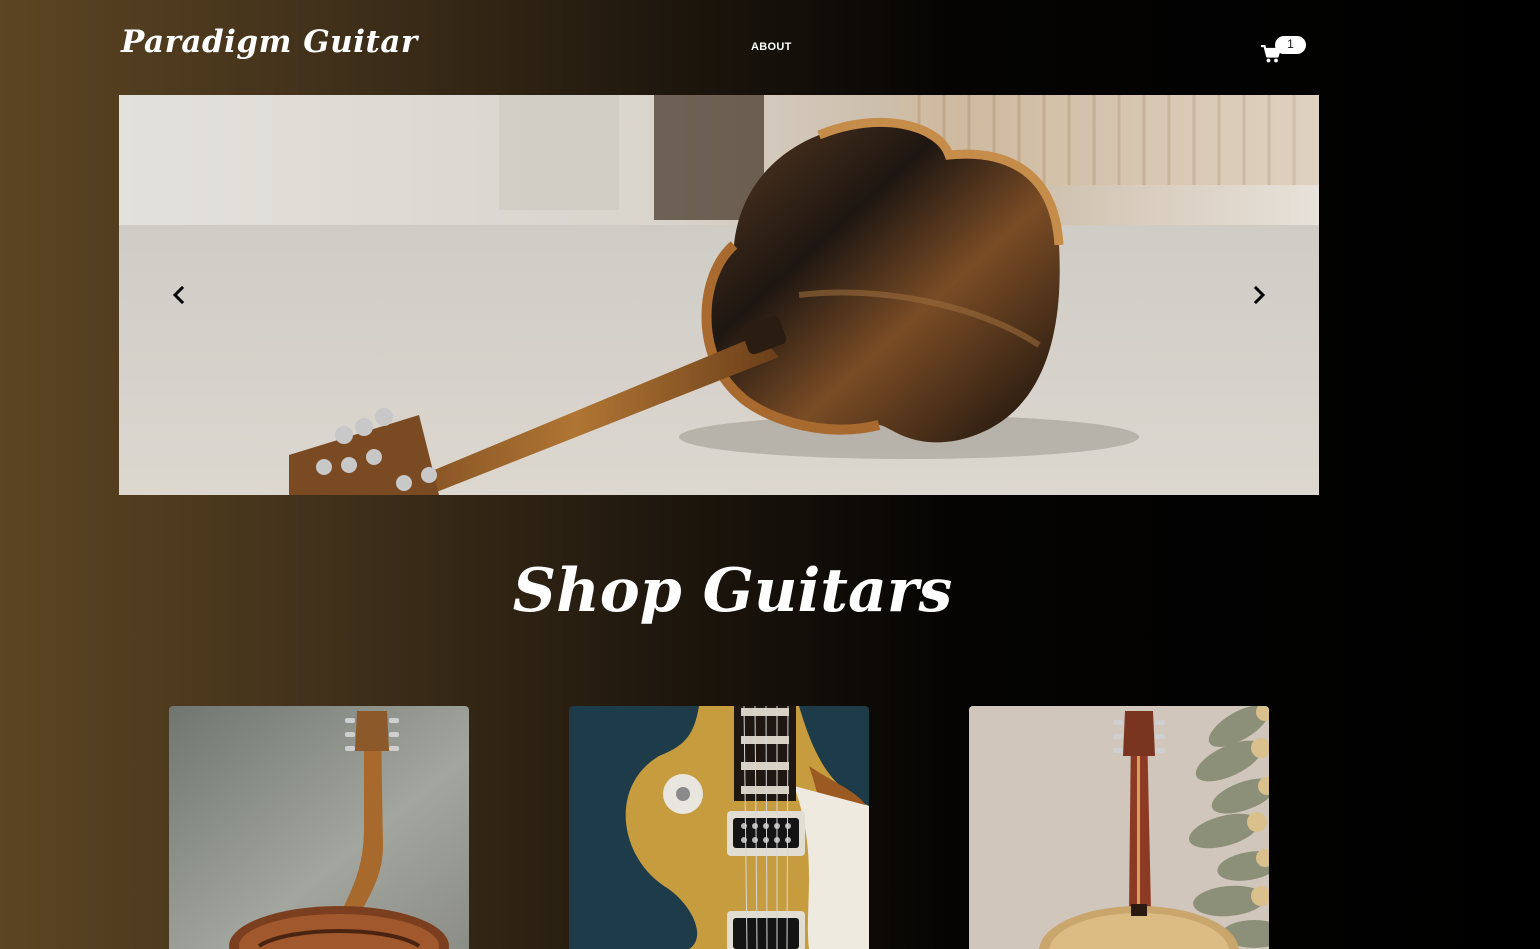  I want to click on carousel-prev-button, so click(179, 295).